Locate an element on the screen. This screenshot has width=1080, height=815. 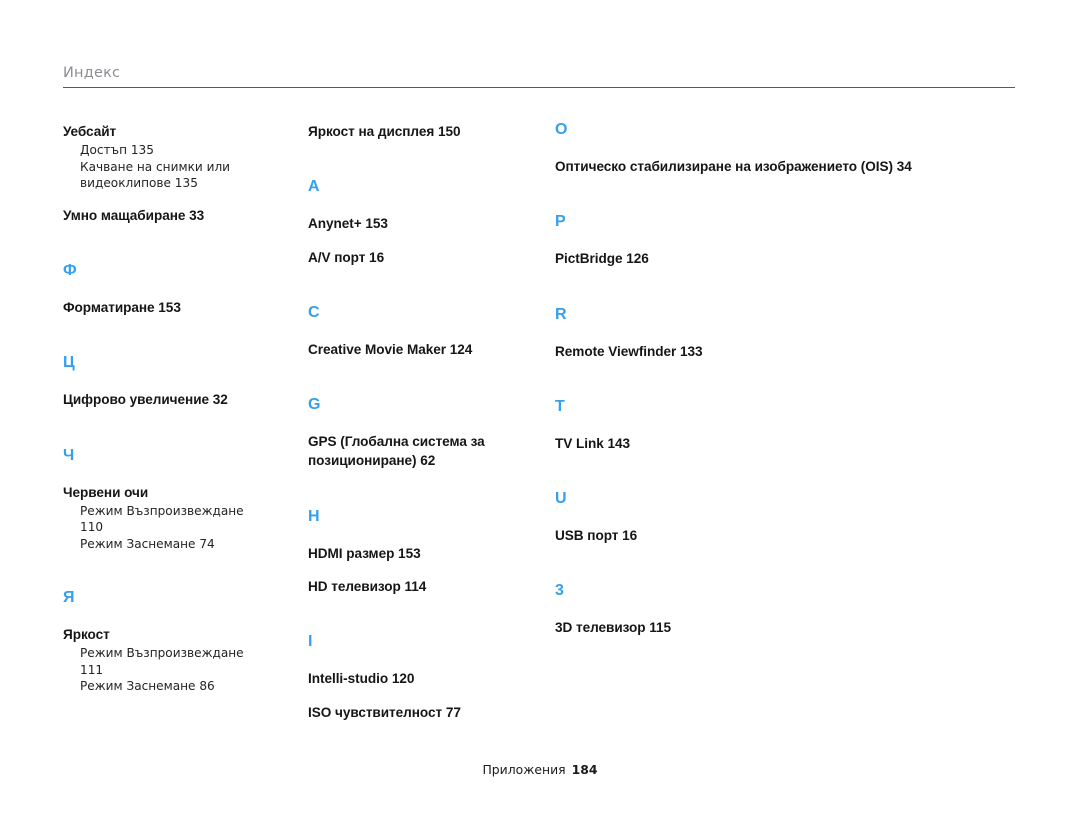
index-entry-title: Умно мащабиране 33 is located at coordinates (134, 215).